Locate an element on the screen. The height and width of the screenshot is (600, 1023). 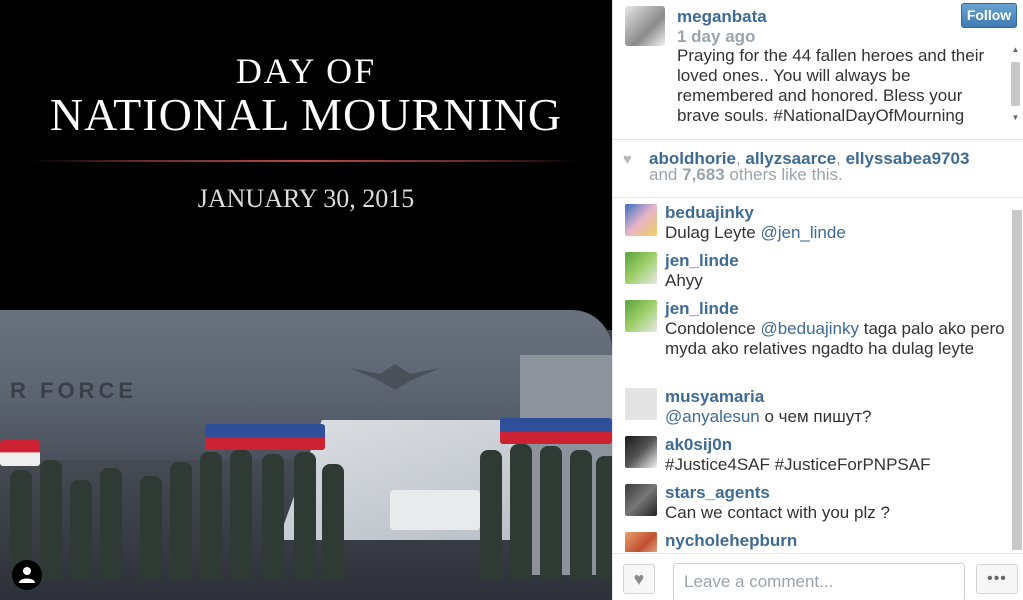
follow-button: Follow is located at coordinates (989, 15).